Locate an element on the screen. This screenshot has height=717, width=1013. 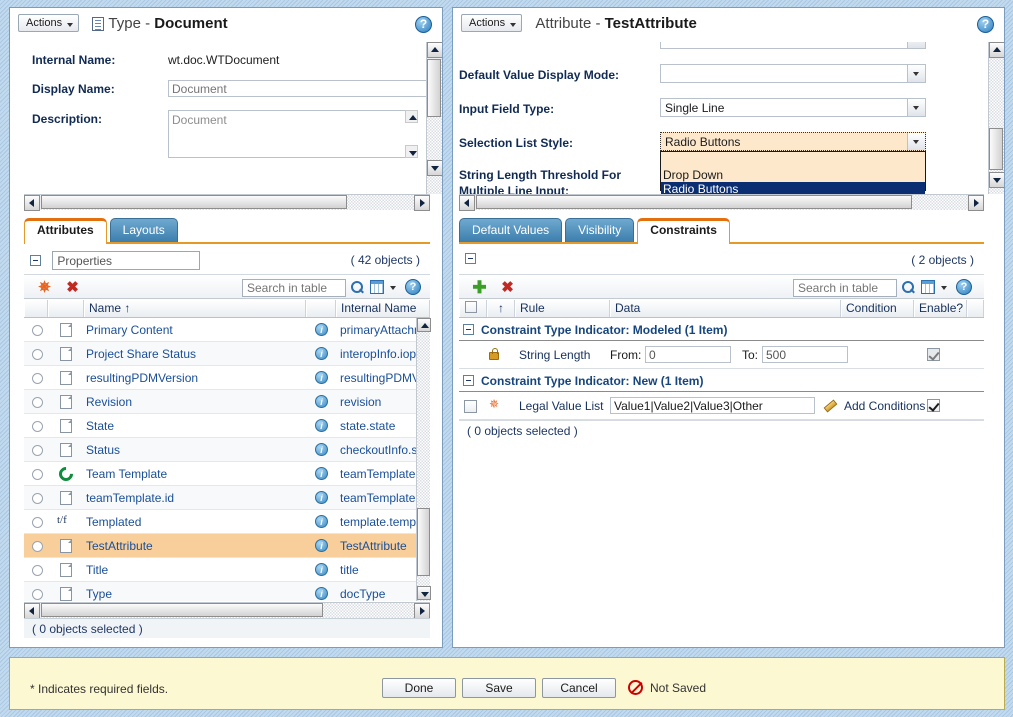
table-row: Primary Content i primaryAttachmen is located at coordinates (227, 330).